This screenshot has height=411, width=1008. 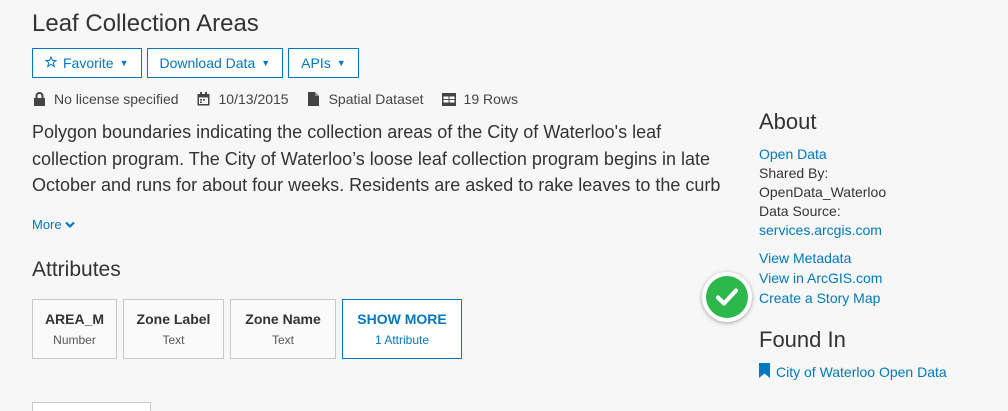 I want to click on calendar-icon, so click(x=204, y=99).